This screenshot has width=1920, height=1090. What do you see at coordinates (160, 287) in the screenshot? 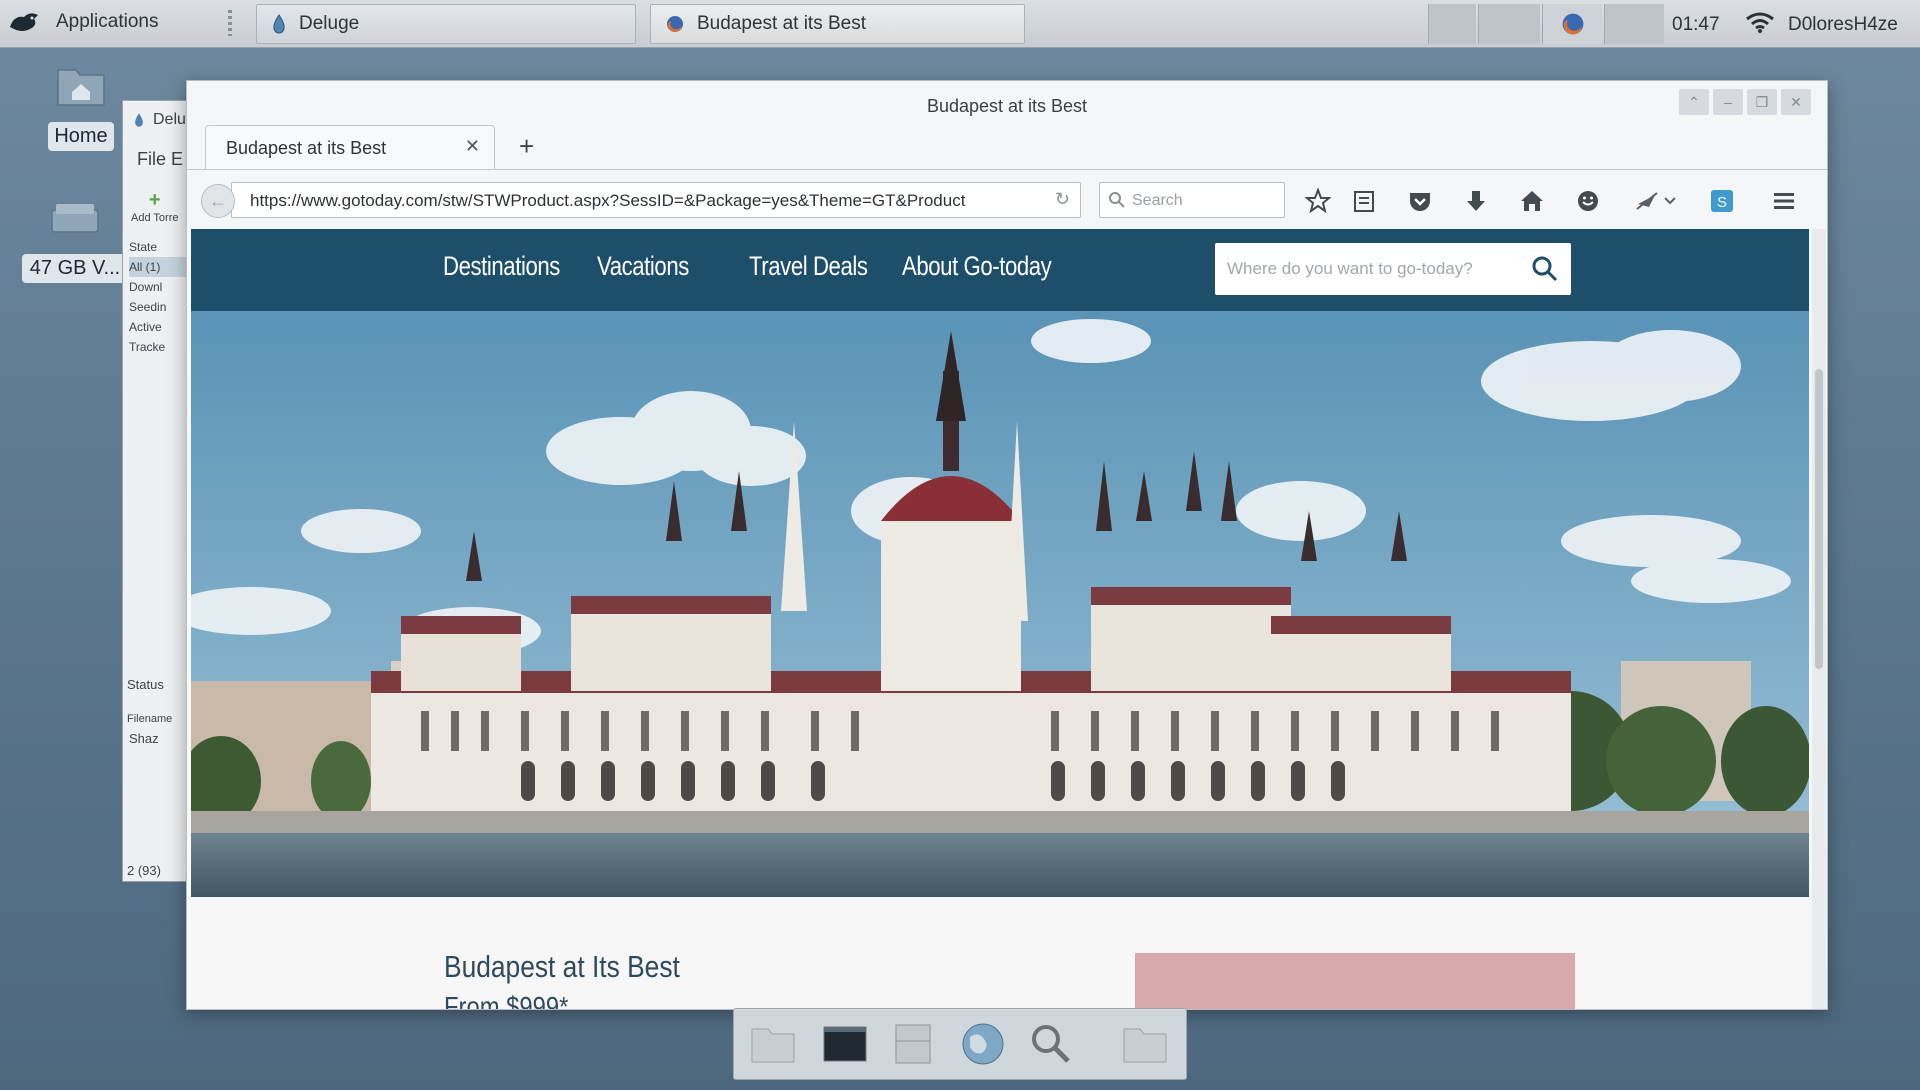
I see `filter-item: Downl` at bounding box center [160, 287].